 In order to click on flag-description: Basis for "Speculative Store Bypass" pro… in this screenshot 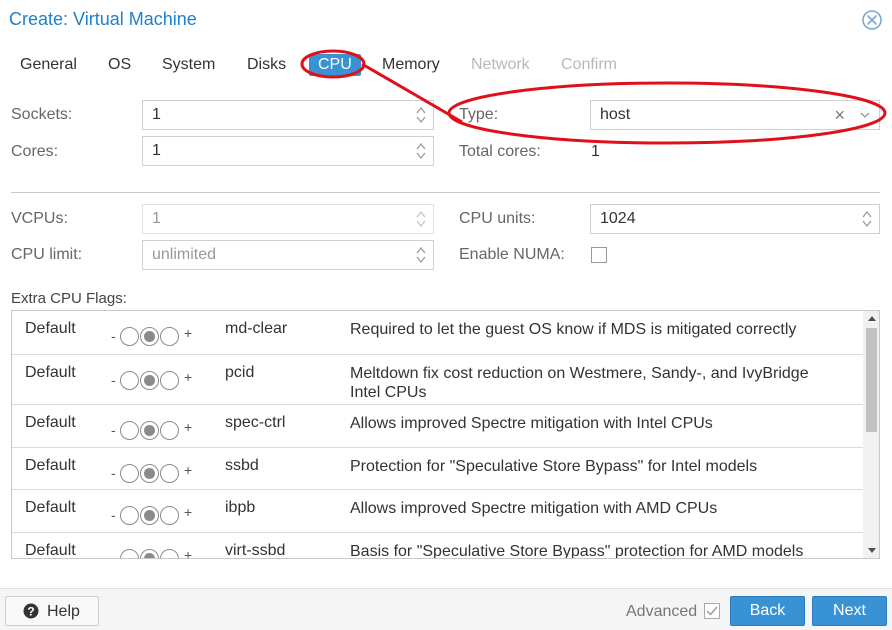, I will do `click(577, 551)`.